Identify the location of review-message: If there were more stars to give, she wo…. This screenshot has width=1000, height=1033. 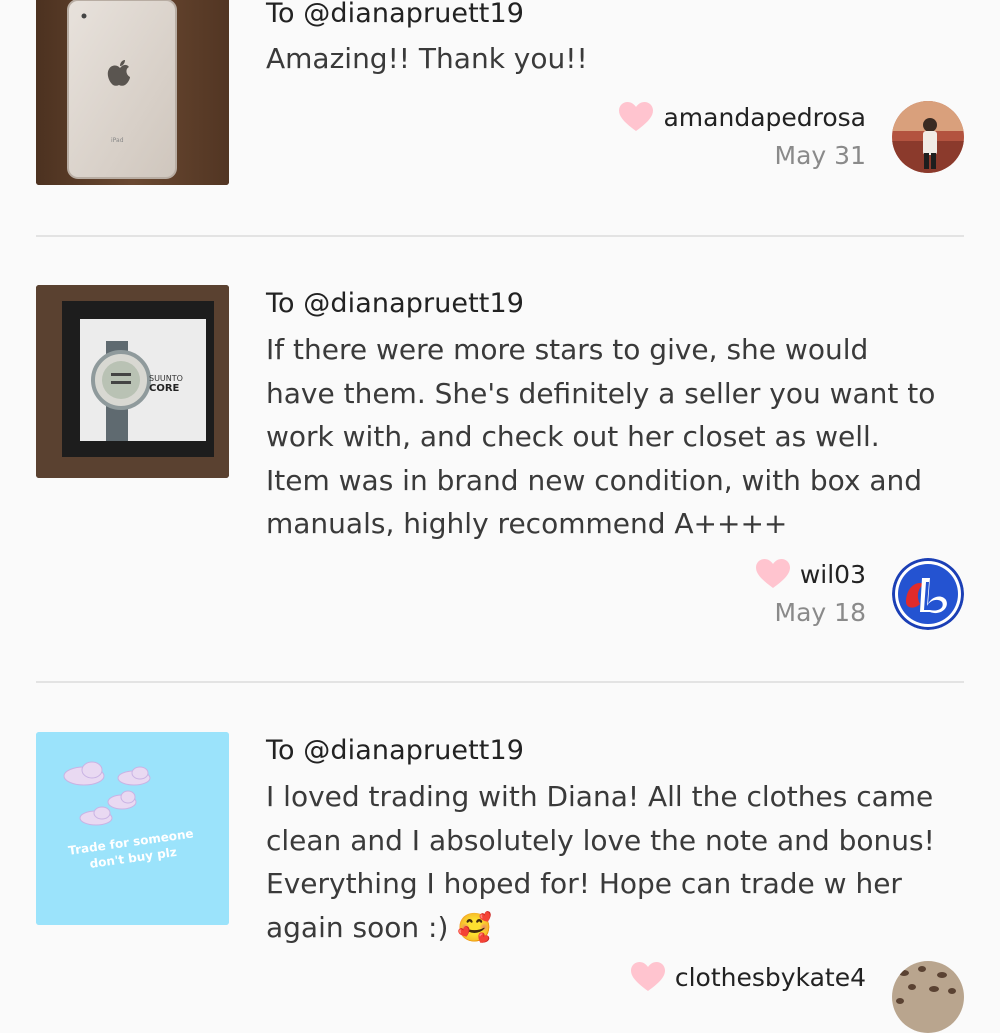
(616, 437).